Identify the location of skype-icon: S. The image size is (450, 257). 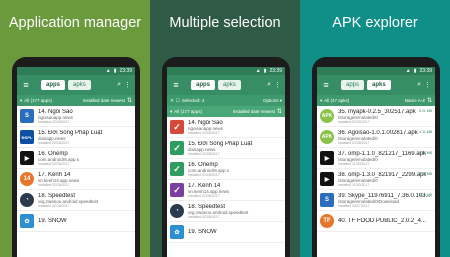
(327, 200).